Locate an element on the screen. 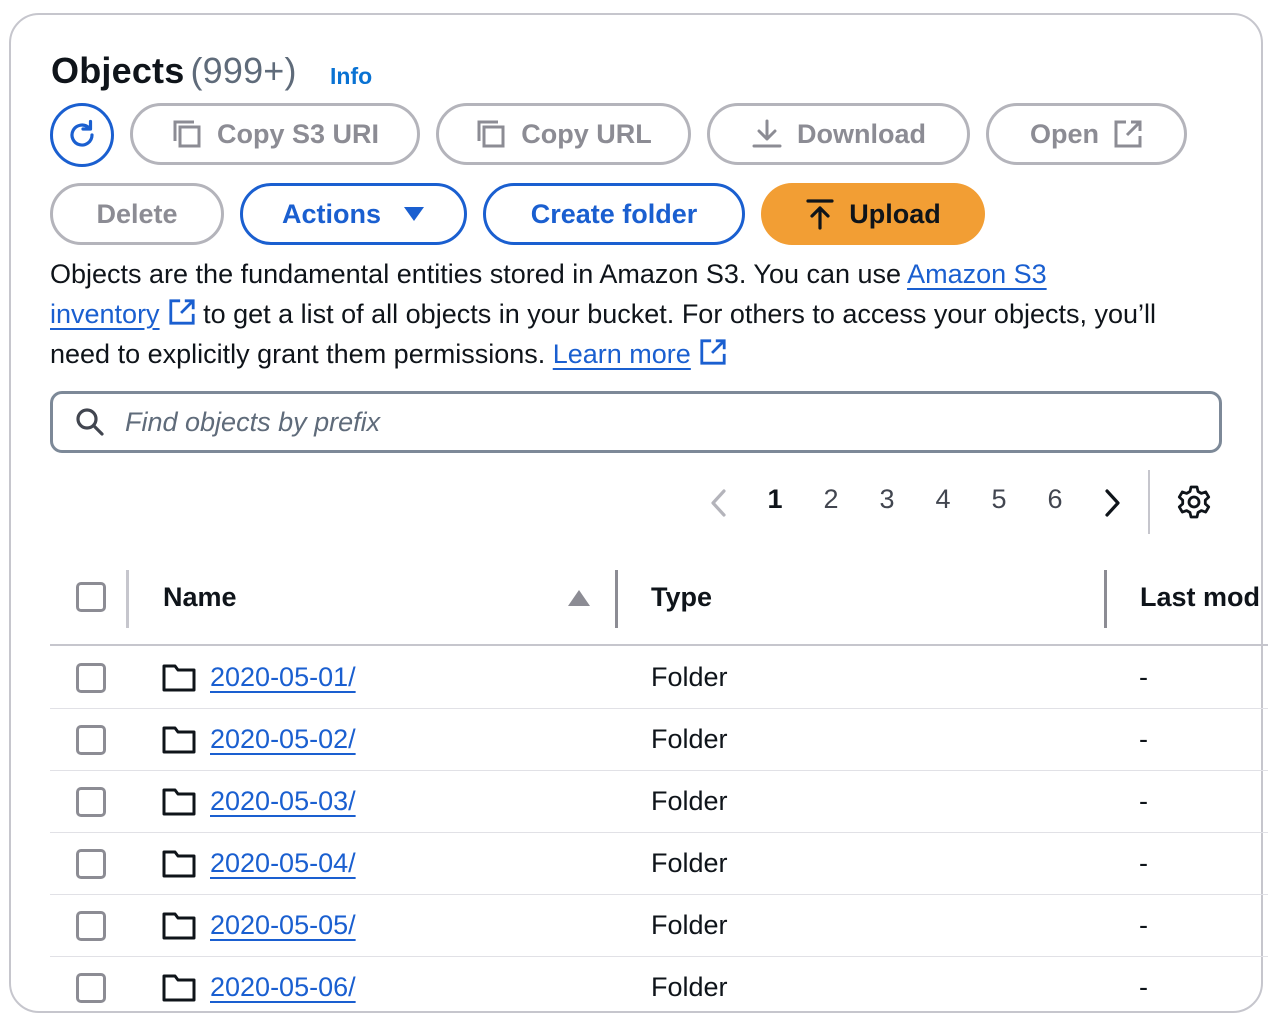  page-title: Objects (999+) is located at coordinates (174, 71).